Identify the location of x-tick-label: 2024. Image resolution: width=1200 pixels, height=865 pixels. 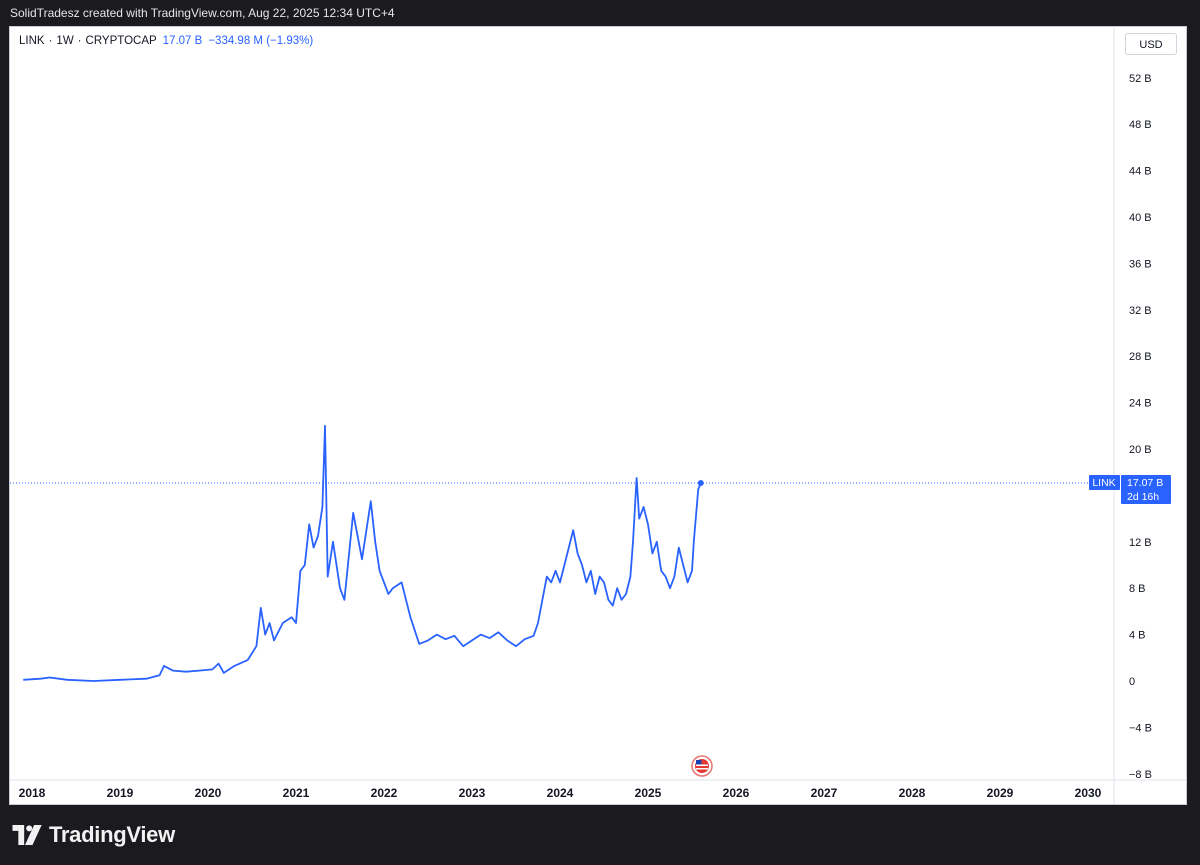
(560, 793).